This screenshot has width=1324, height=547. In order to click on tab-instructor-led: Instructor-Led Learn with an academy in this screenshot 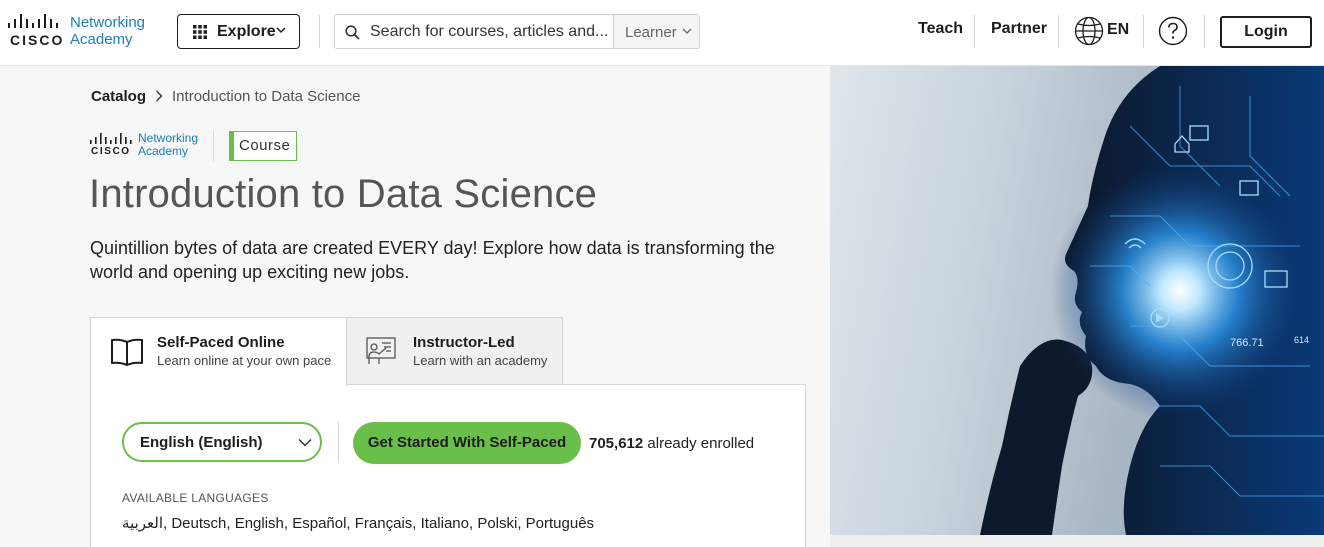, I will do `click(454, 351)`.